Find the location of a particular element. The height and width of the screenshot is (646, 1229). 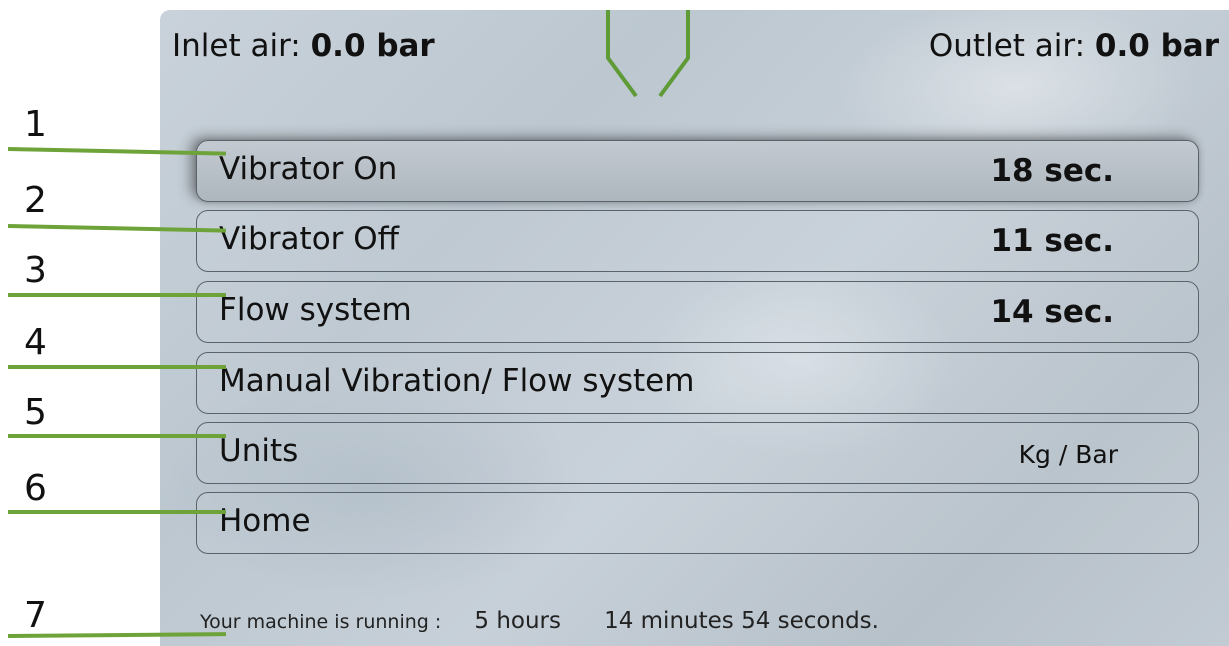

inlet-air-readout: Inlet air: 0.0 bar is located at coordinates (303, 46).